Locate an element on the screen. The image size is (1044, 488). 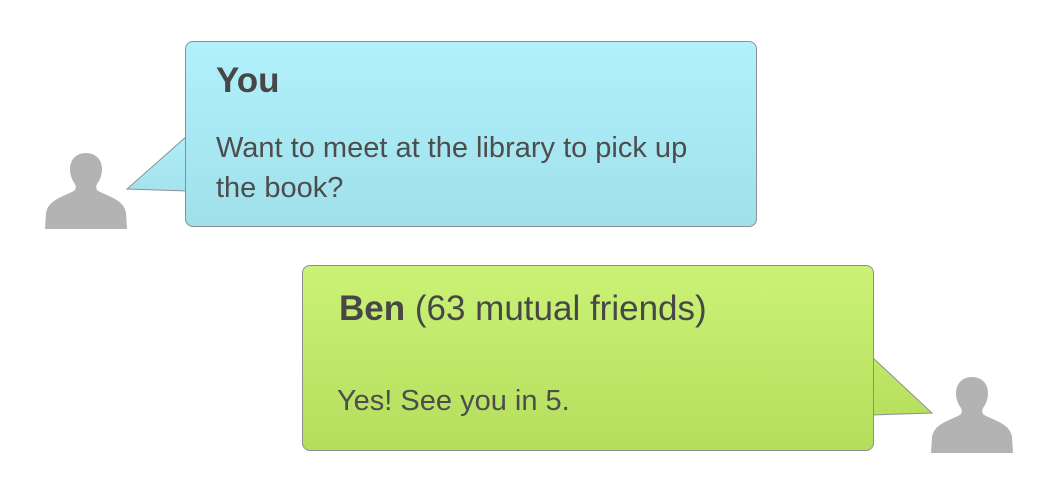
ben-avatar is located at coordinates (972, 414).